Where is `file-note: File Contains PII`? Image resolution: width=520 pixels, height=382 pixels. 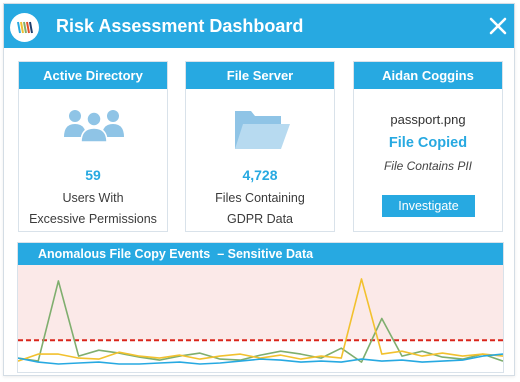 file-note: File Contains PII is located at coordinates (428, 166).